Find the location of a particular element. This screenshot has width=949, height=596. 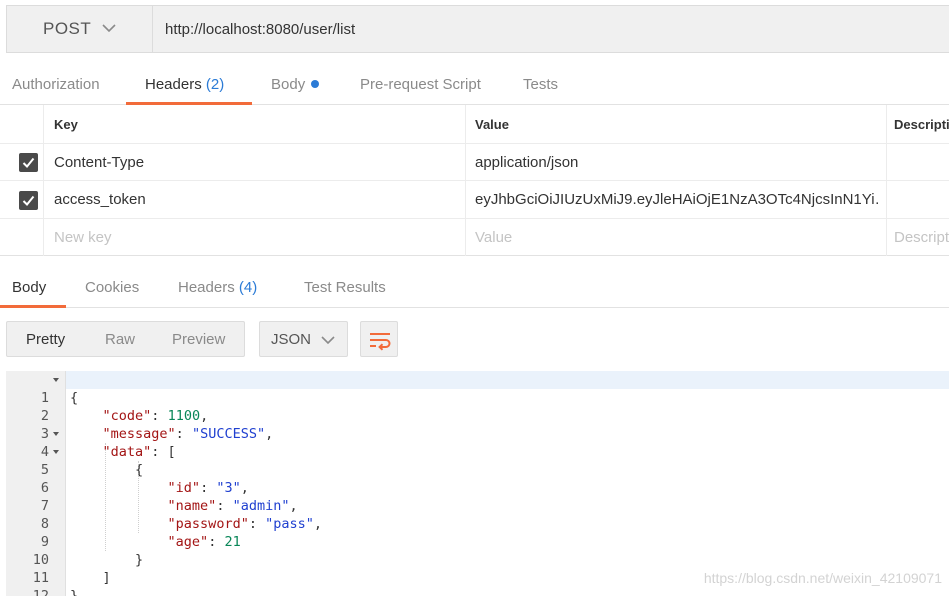

code-line: 9 "age": 21 is located at coordinates (140, 542).